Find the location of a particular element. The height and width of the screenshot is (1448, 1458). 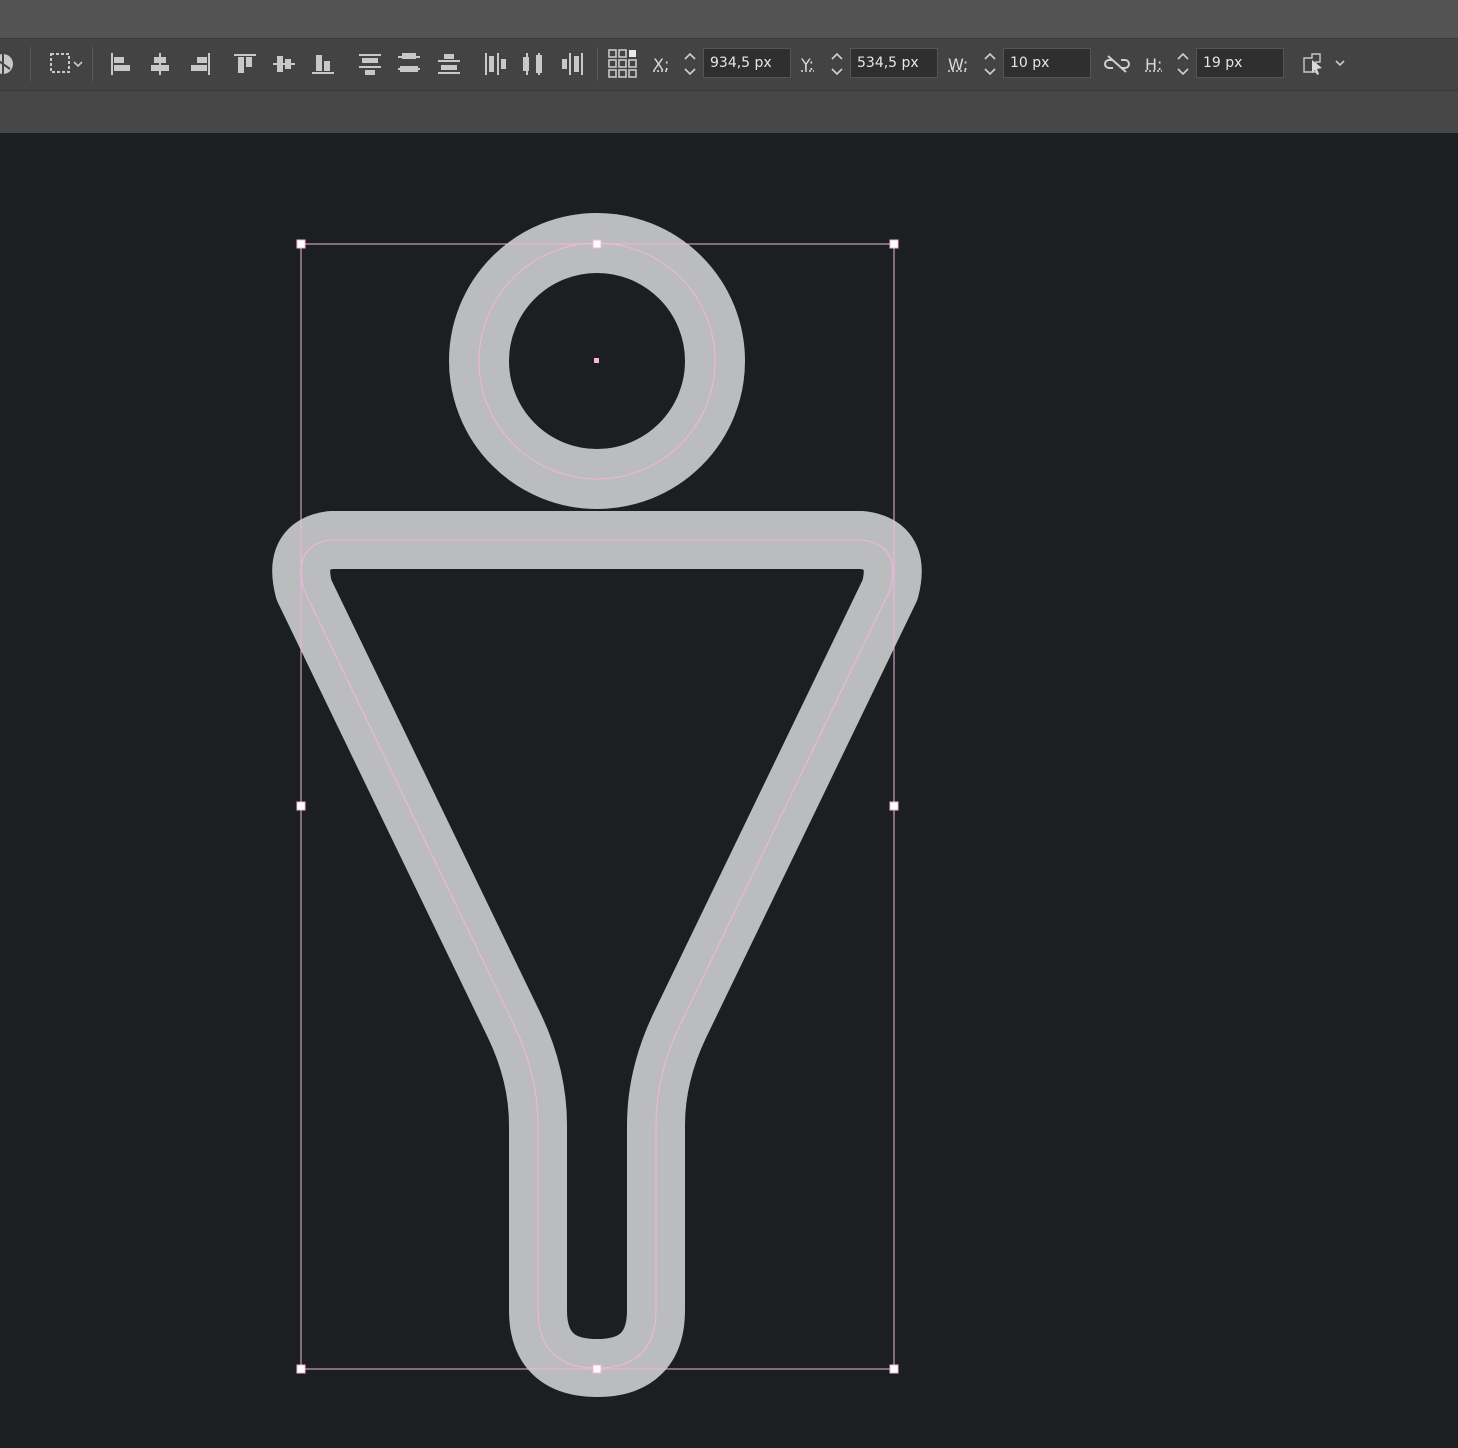

align-vertical-centers-icon is located at coordinates (284, 64).